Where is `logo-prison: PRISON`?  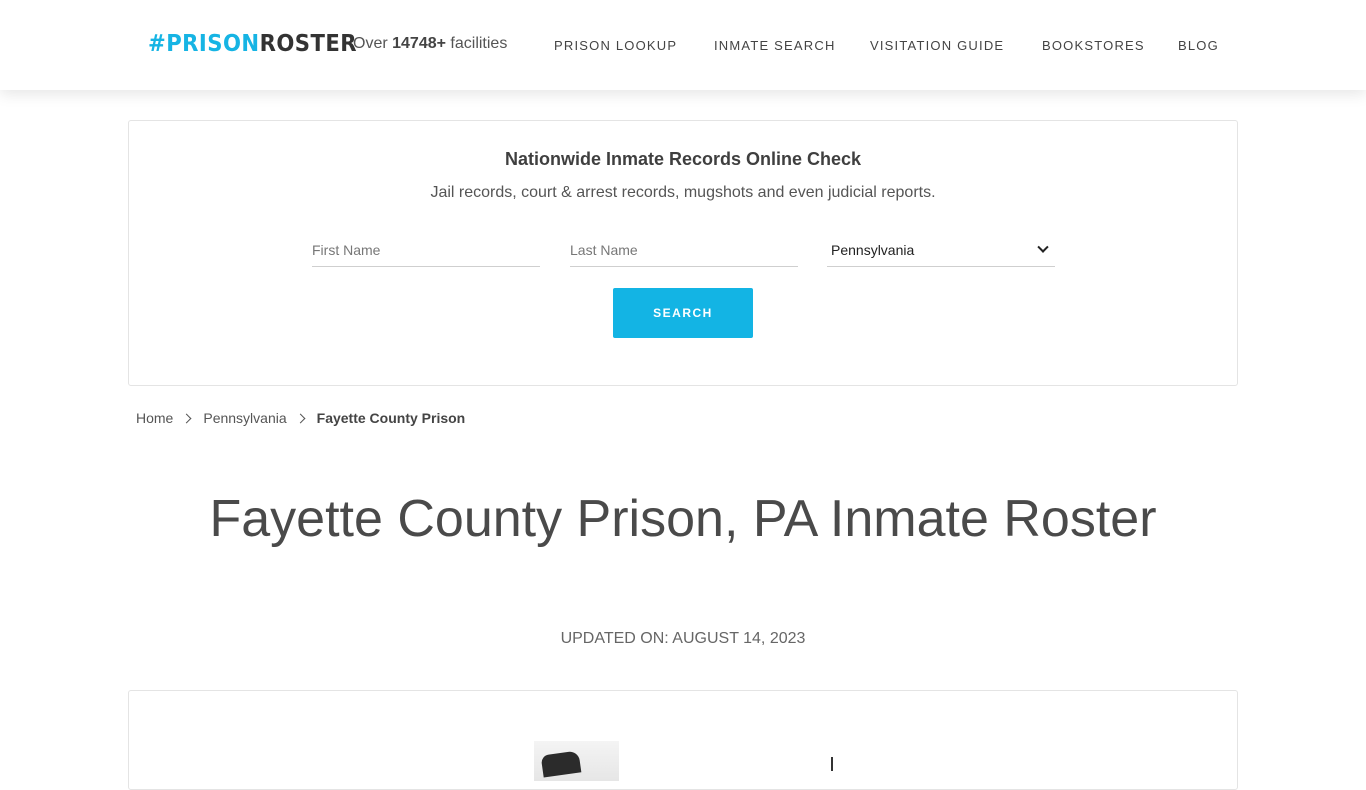 logo-prison: PRISON is located at coordinates (213, 44).